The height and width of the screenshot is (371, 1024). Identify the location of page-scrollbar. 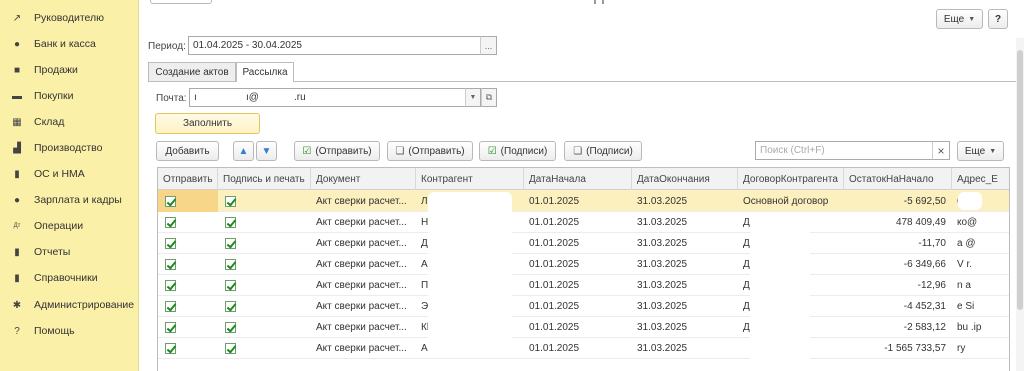
(1020, 204).